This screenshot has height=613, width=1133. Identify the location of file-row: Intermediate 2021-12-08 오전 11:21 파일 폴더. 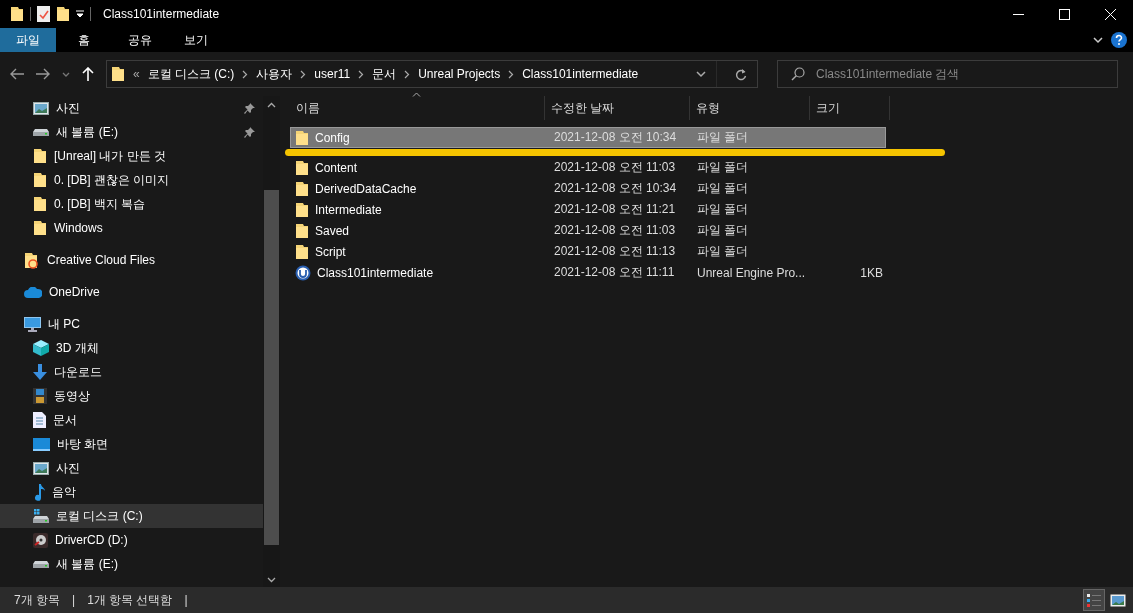
(588, 209).